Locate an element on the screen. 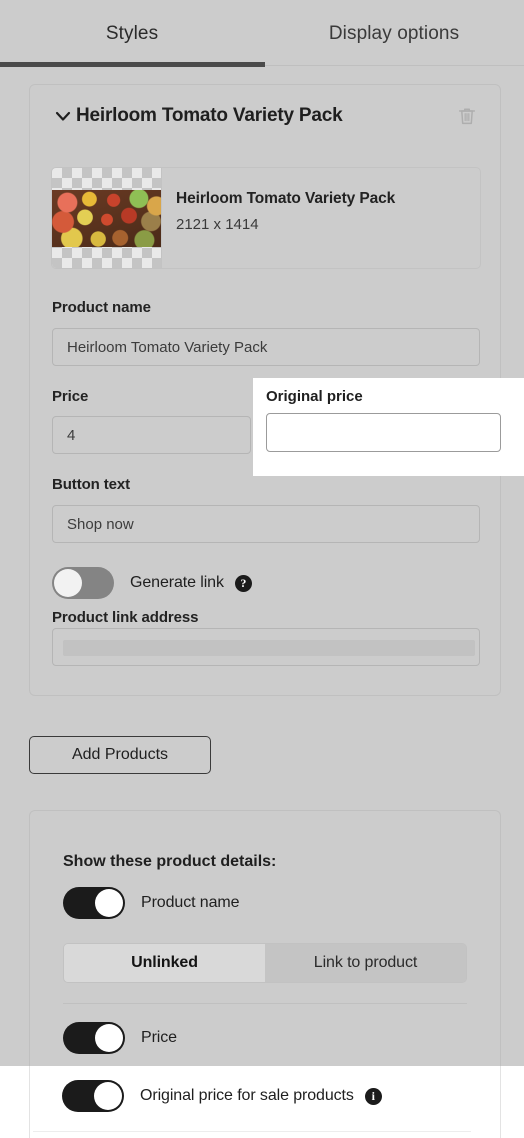 The height and width of the screenshot is (1138, 524). original-price-toggle-group: Original price for sale products i is located at coordinates (222, 1096).